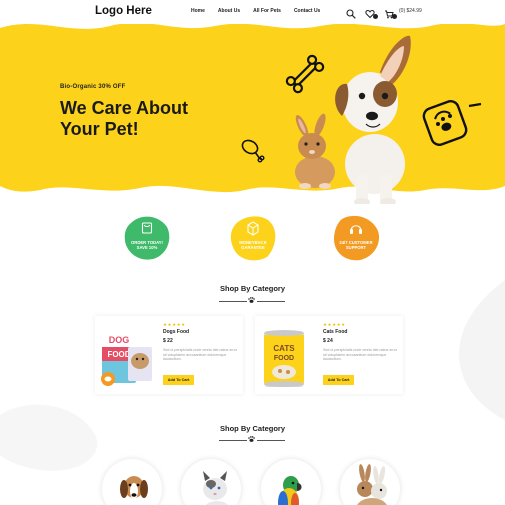 The height and width of the screenshot is (505, 505). What do you see at coordinates (252, 288) in the screenshot?
I see `section-title-1: Shop By Category` at bounding box center [252, 288].